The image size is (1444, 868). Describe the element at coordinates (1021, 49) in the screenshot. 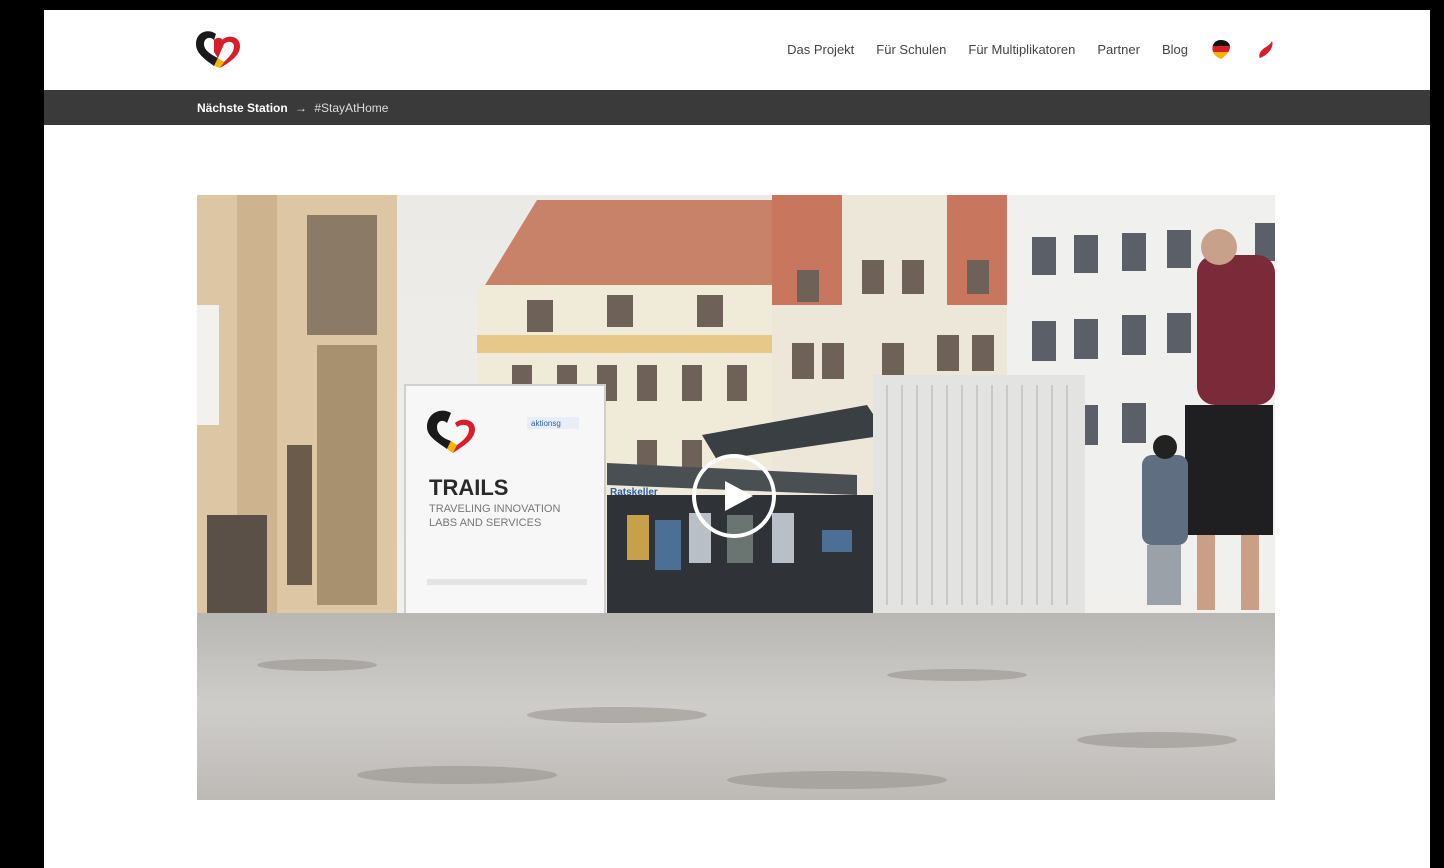

I see `nav-fuer-multiplikatoren: Für Multiplikatoren` at that location.